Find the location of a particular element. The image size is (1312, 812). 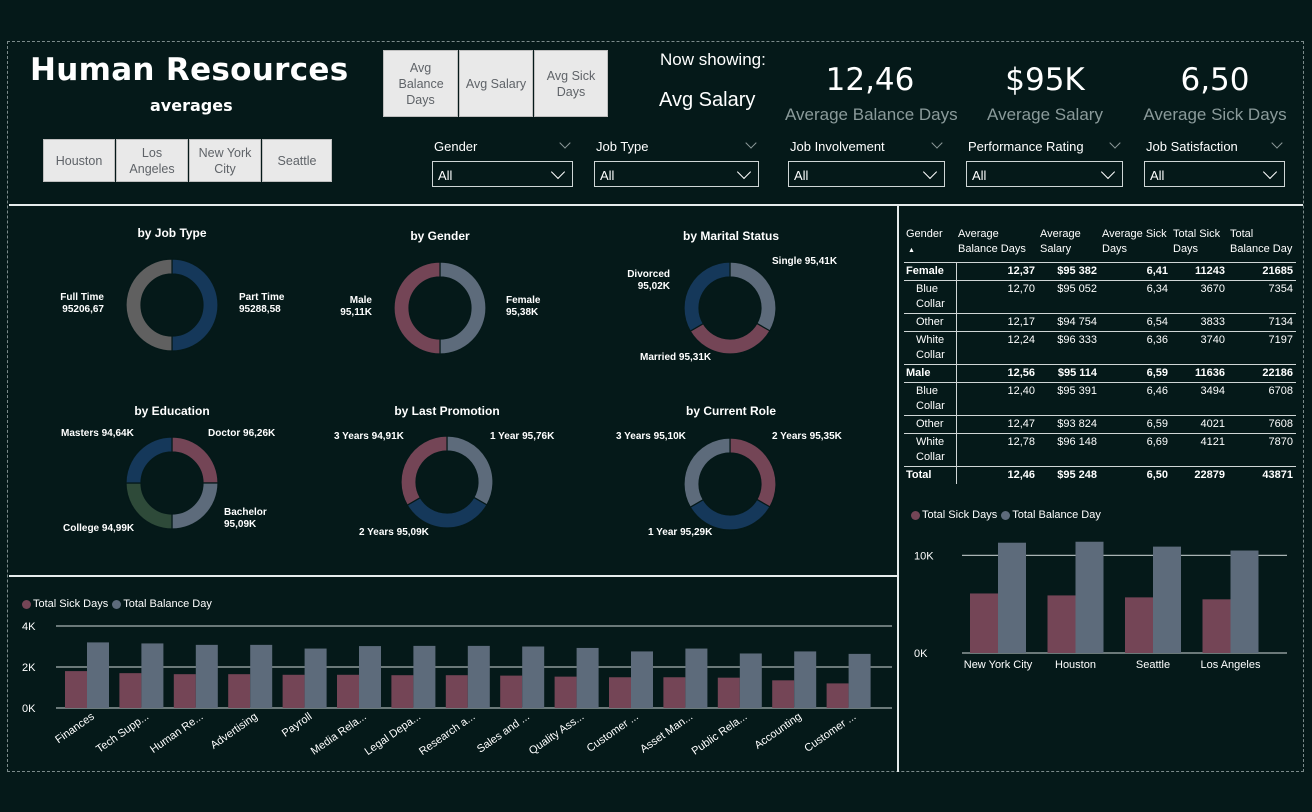

table-group-row: Male 12,56 $95 114 6,59 11636 22186 is located at coordinates (1100, 373).